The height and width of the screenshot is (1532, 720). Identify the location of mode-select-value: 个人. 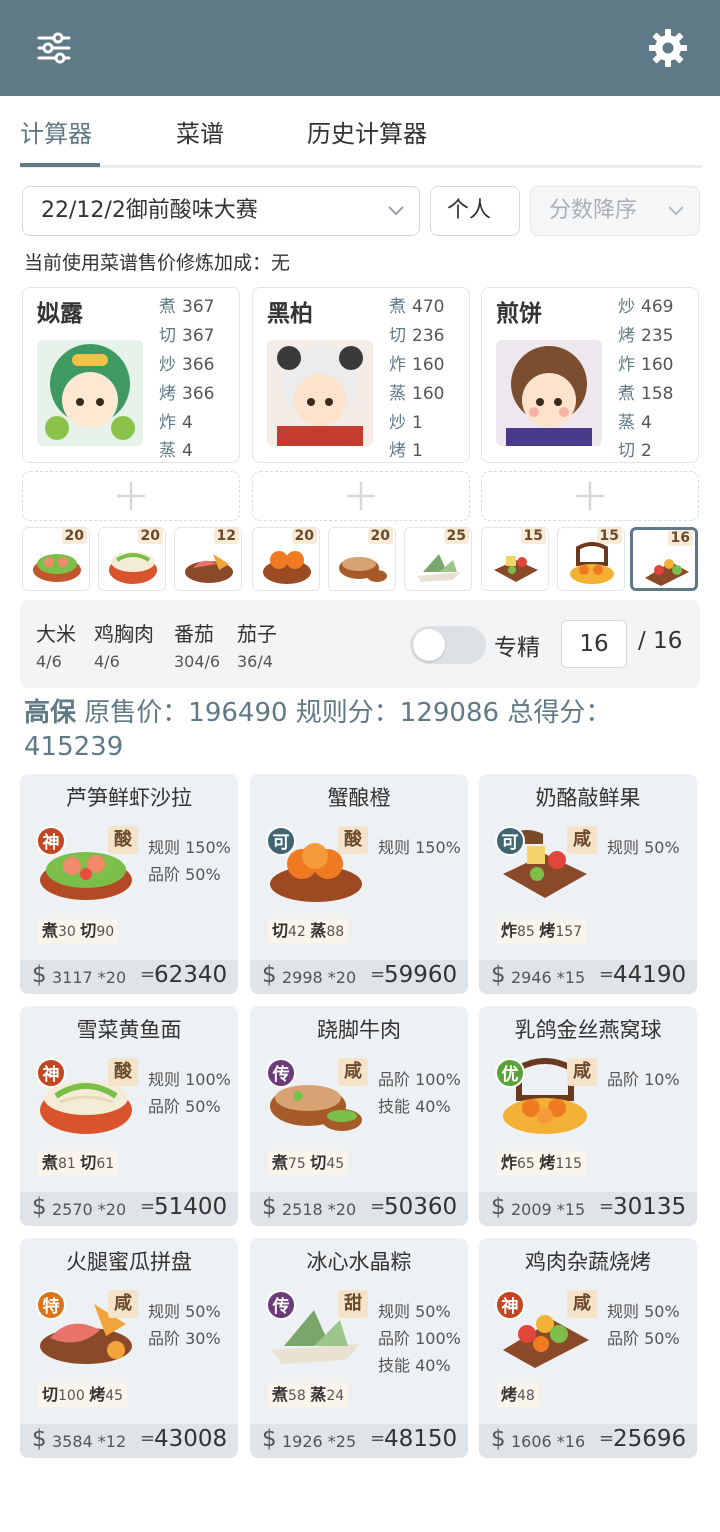
(469, 210).